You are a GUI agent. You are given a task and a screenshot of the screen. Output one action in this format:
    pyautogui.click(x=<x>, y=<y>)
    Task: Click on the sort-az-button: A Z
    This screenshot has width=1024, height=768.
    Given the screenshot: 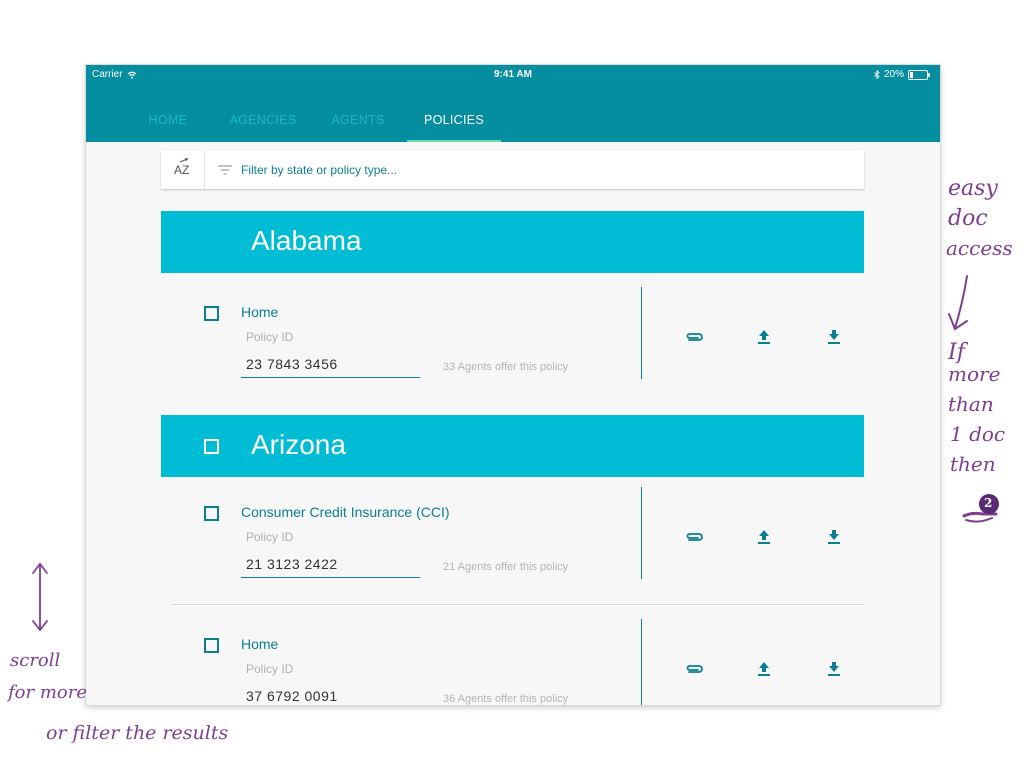 What is the action you would take?
    pyautogui.click(x=183, y=169)
    